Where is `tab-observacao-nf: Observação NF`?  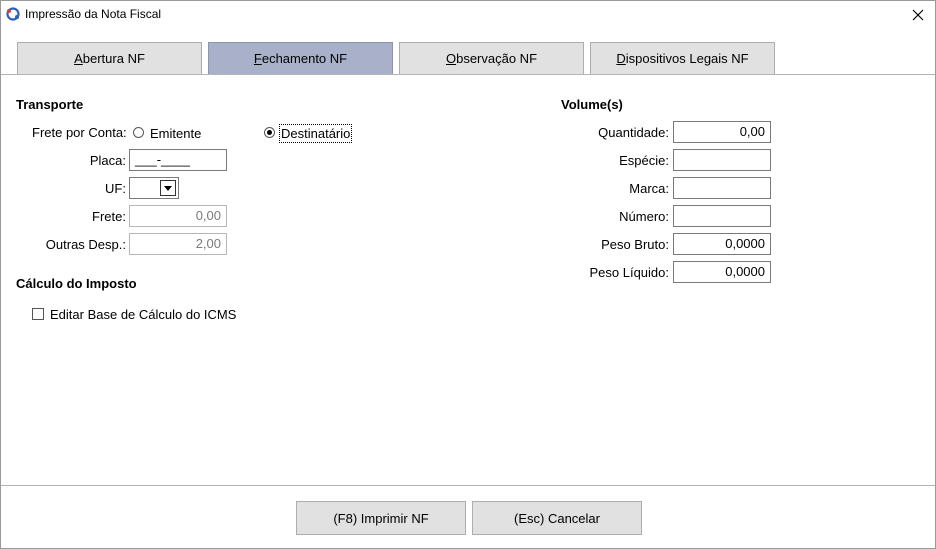
tab-observacao-nf: Observação NF is located at coordinates (491, 58).